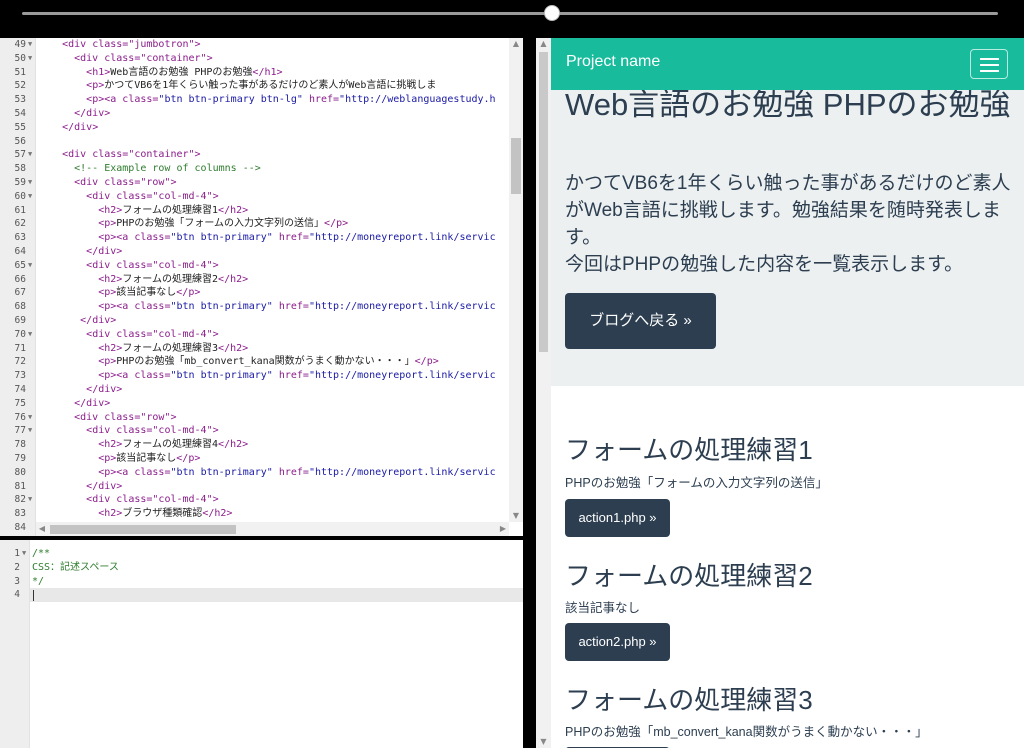 The image size is (1024, 748). Describe the element at coordinates (128, 266) in the screenshot. I see `code-text: <div class="col-md-4">` at that location.